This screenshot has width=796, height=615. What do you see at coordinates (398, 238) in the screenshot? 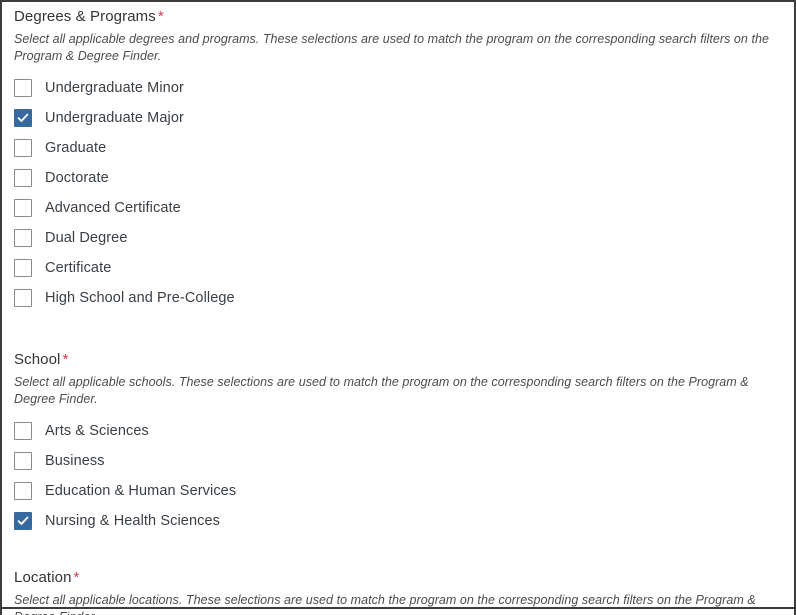
I see `checkbox-row: Dual Degree` at bounding box center [398, 238].